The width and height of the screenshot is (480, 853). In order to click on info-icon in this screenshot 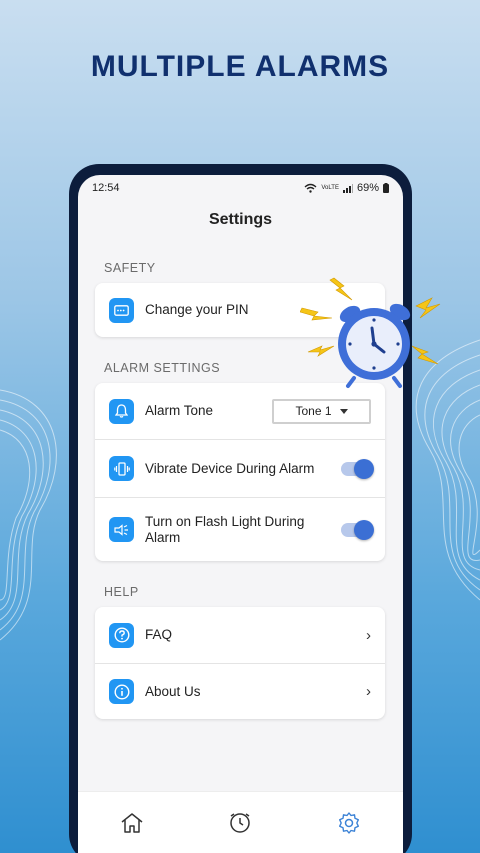, I will do `click(121, 691)`.